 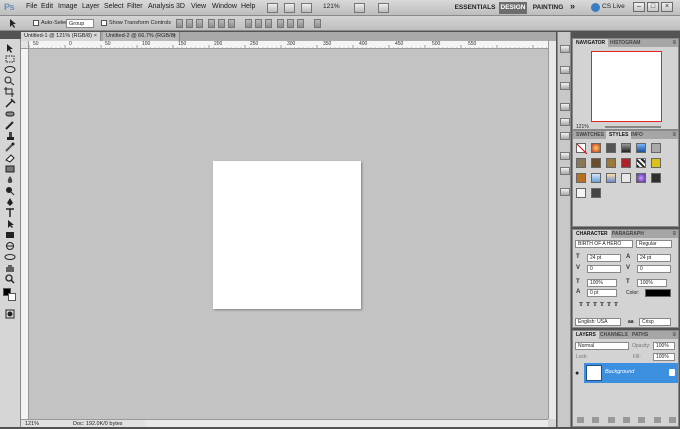 I want to click on status-doc-size: Doc: 192.0K/0 bytes, so click(x=98, y=424).